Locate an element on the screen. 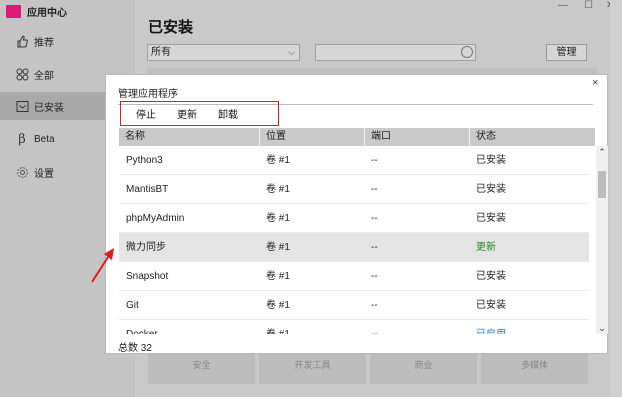 This screenshot has height=397, width=622. dialog-toolbar: 停止 更新 卸载 is located at coordinates (199, 113).